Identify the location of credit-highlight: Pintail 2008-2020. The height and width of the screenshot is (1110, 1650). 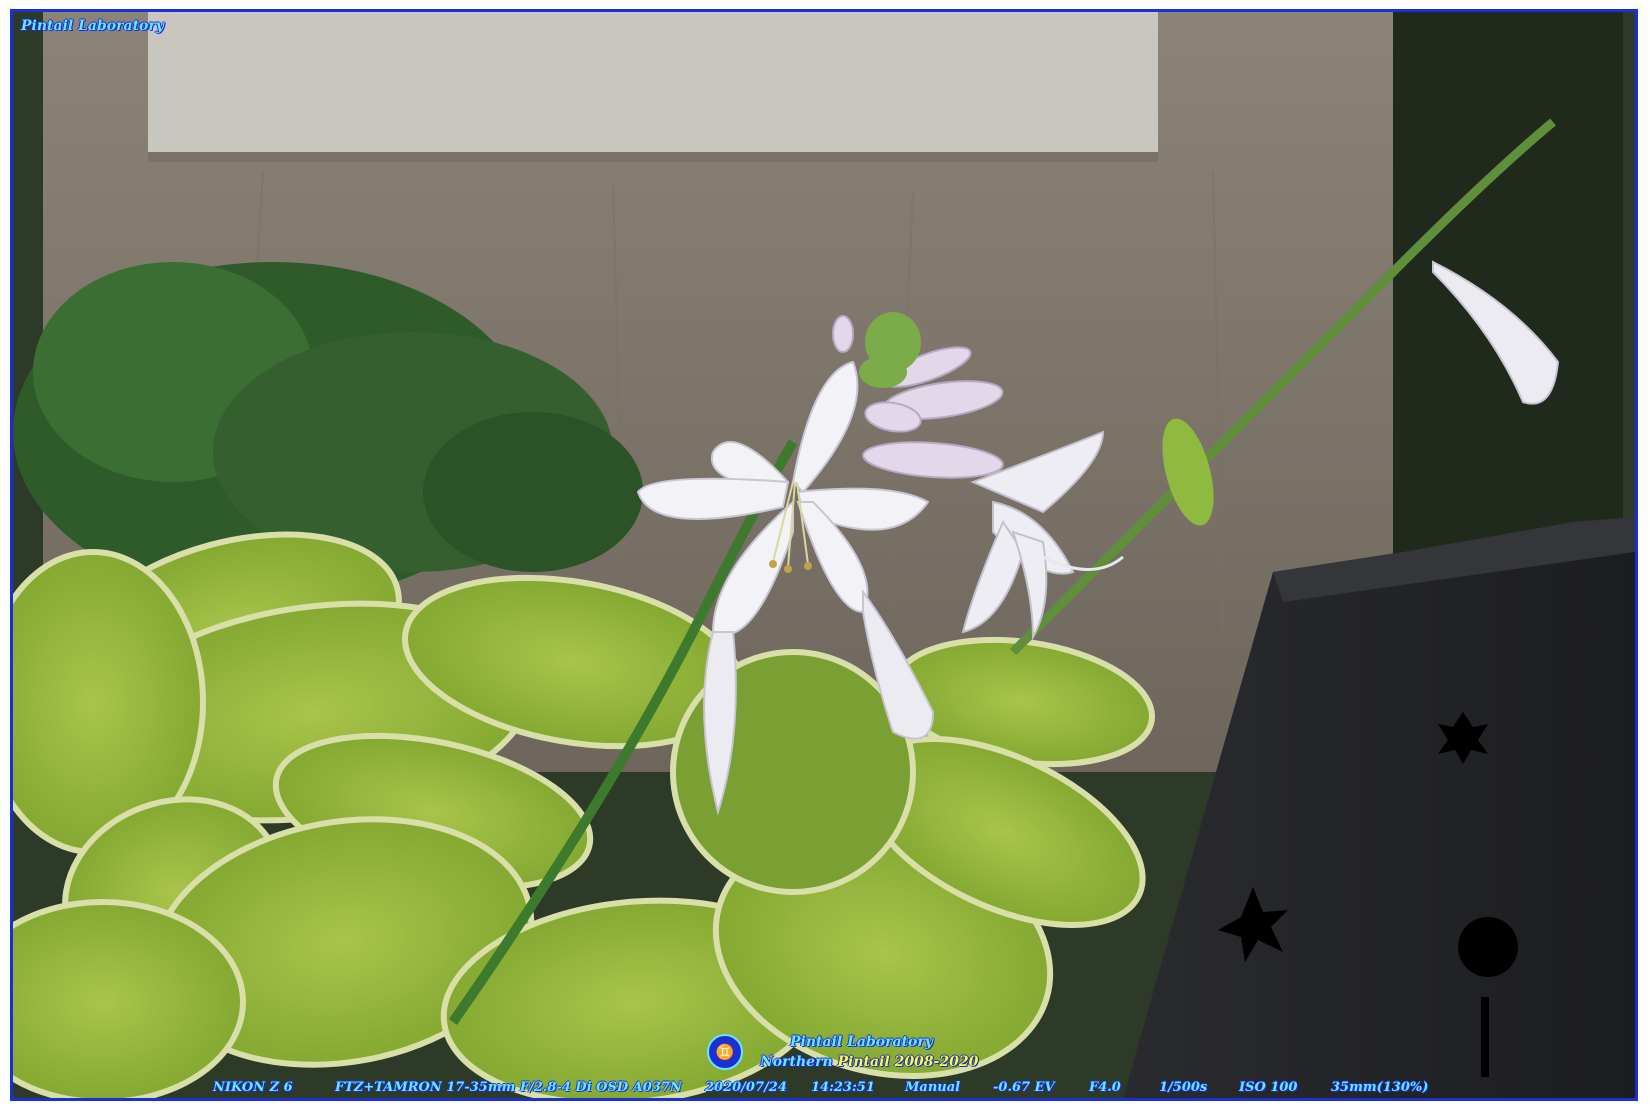
(908, 1062).